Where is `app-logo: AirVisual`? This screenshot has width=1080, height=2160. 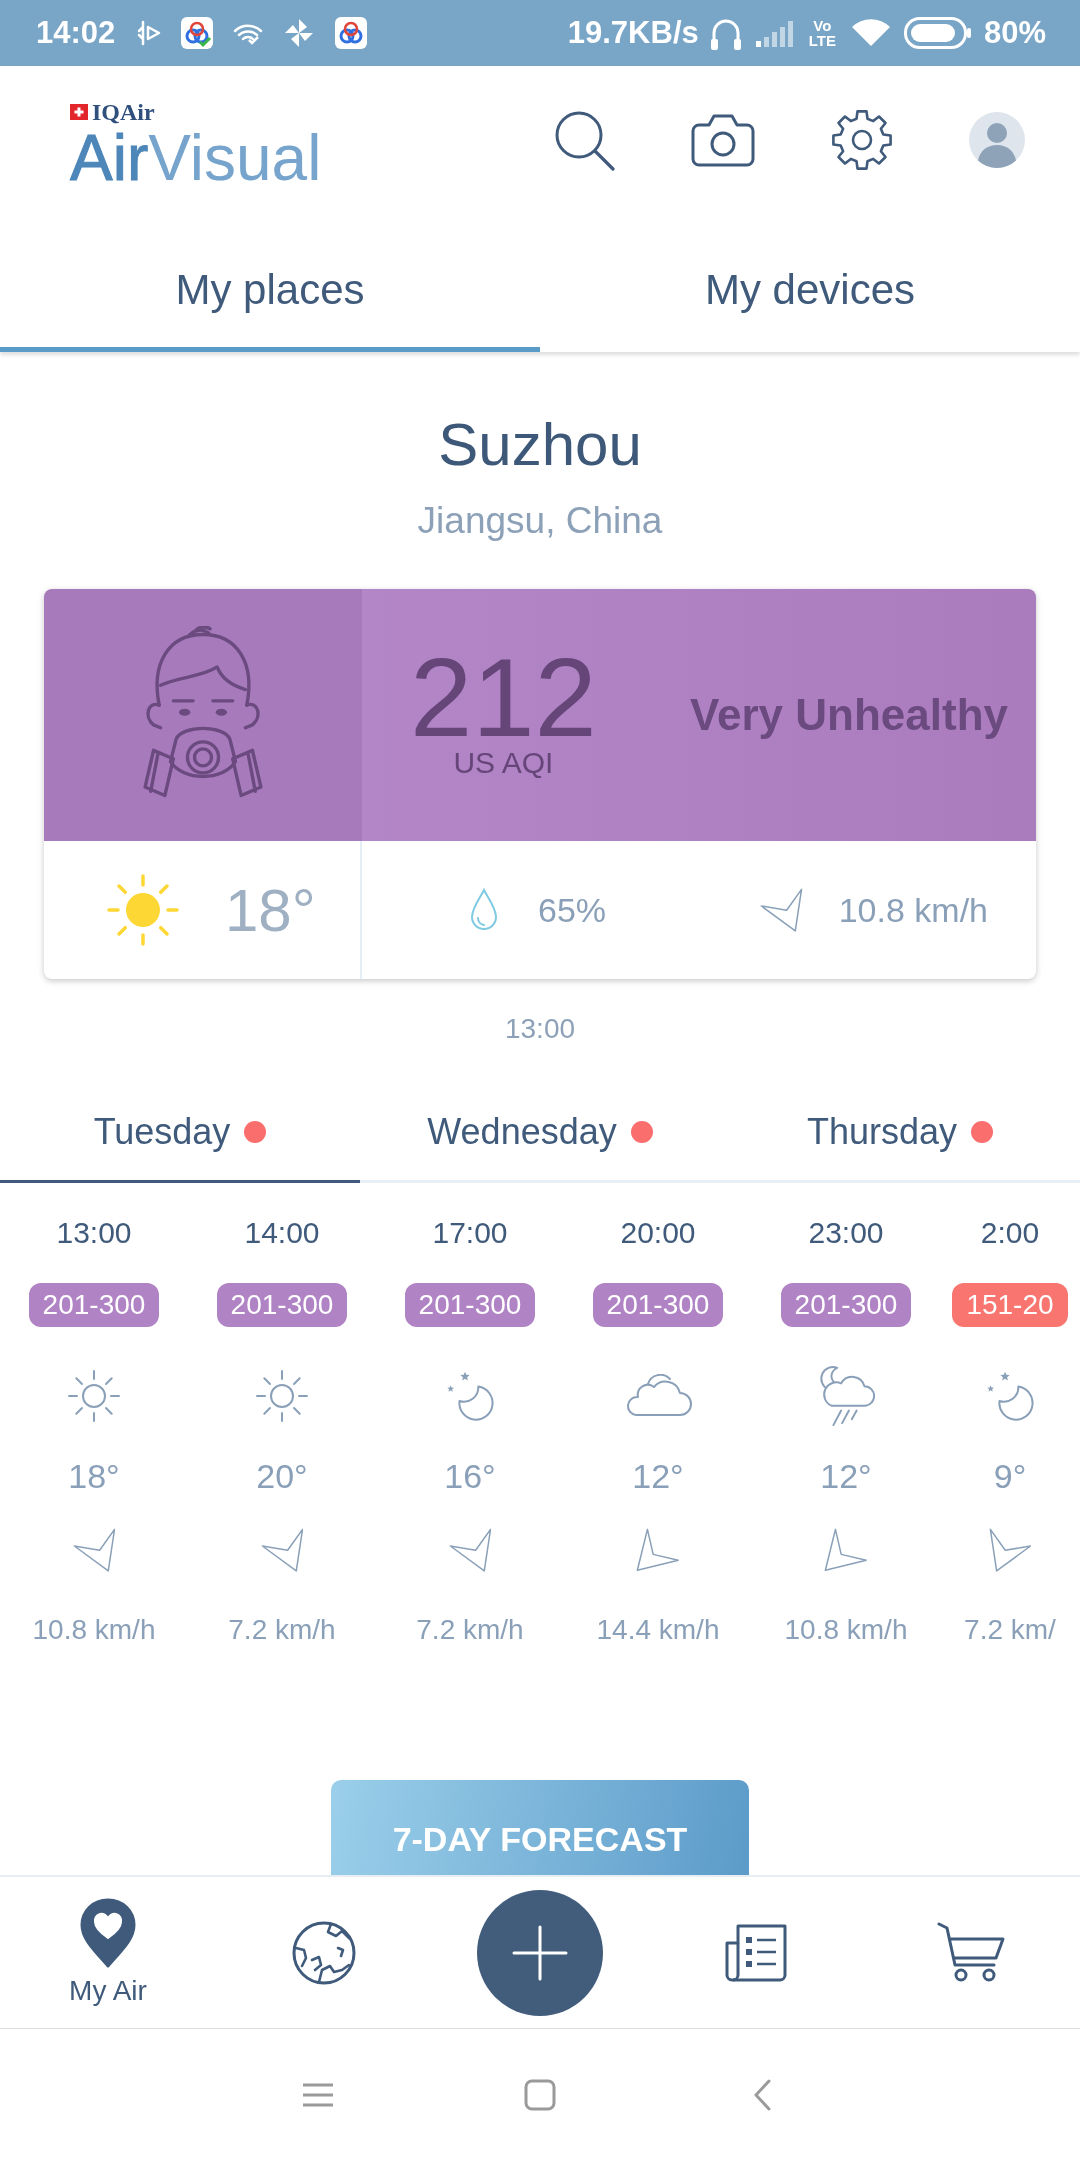 app-logo: AirVisual is located at coordinates (196, 158).